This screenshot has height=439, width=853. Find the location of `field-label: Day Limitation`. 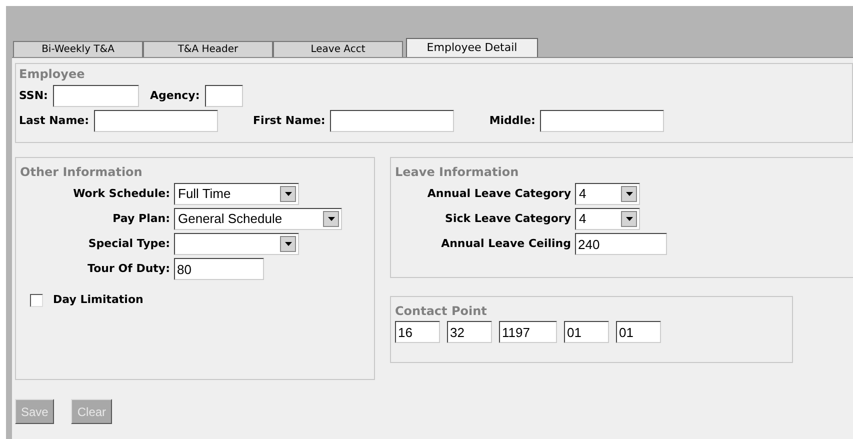

field-label: Day Limitation is located at coordinates (98, 300).